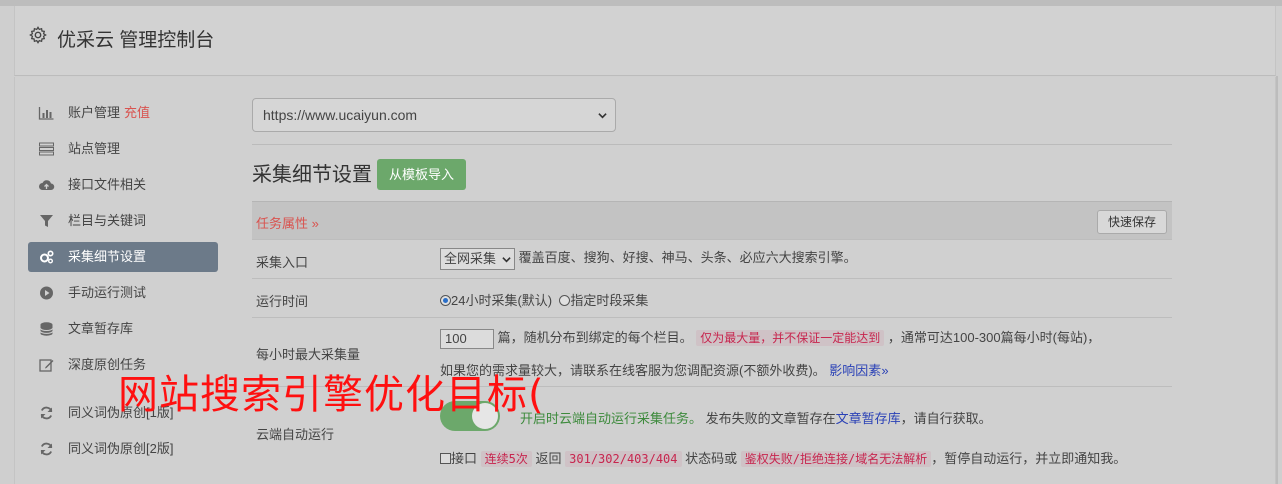  What do you see at coordinates (282, 262) in the screenshot?
I see `row-label: 采集入口` at bounding box center [282, 262].